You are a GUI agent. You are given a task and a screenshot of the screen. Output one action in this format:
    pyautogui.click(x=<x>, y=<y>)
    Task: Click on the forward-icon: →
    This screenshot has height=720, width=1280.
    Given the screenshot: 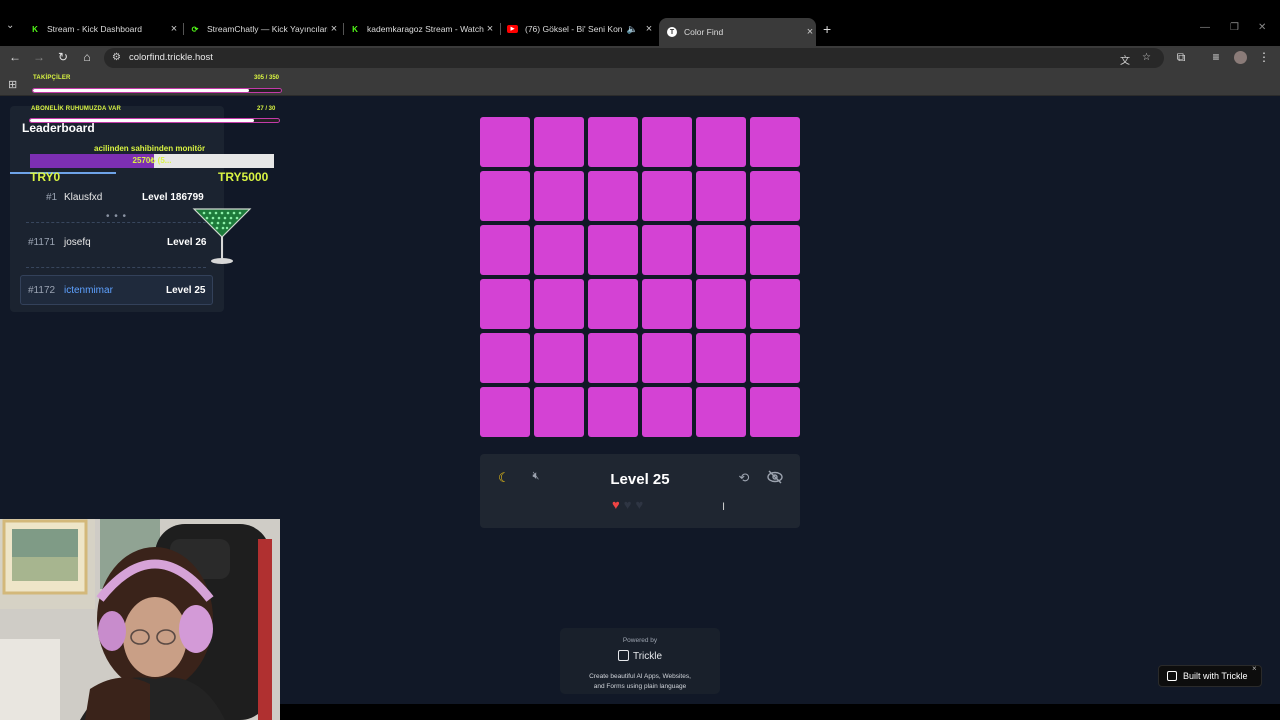 What is the action you would take?
    pyautogui.click(x=39, y=57)
    